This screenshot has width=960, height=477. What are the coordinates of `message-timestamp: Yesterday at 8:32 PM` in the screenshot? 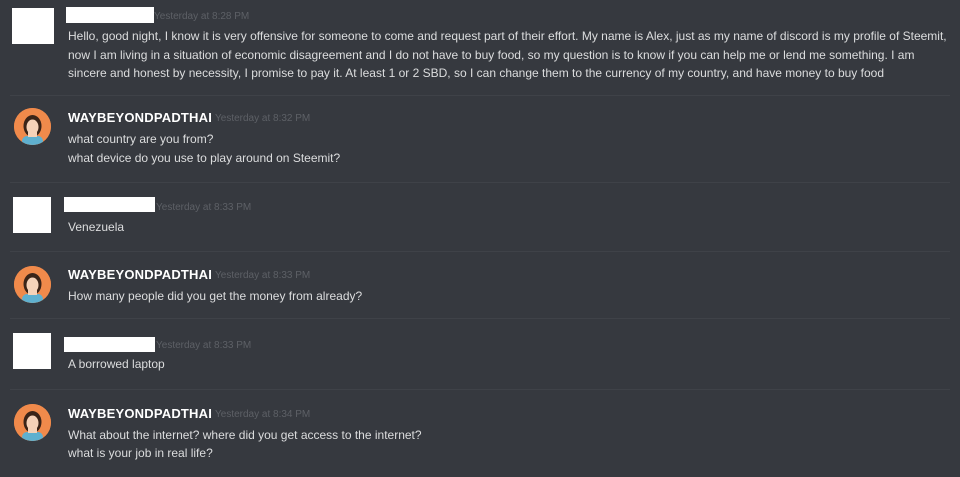 It's located at (263, 118).